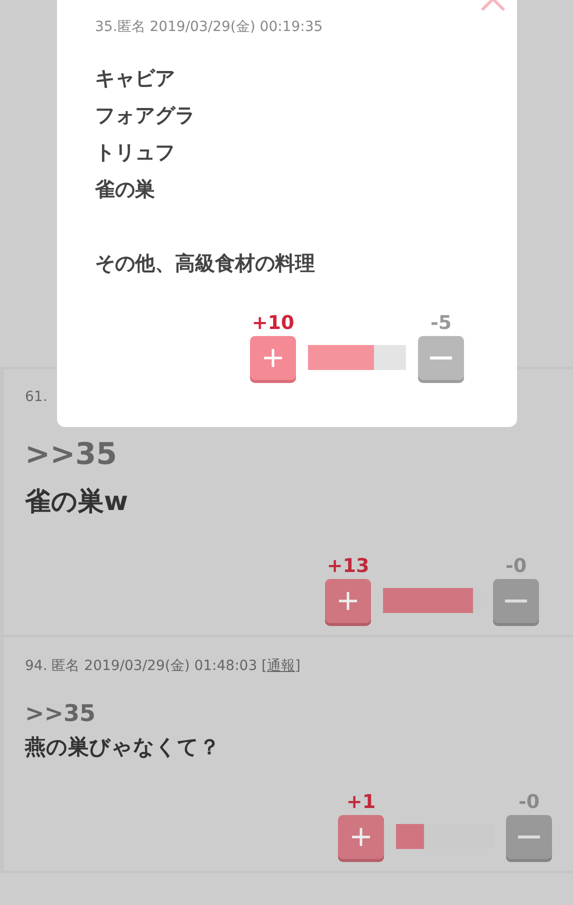  I want to click on post-header: 94. 匿名 2019/03/29(金) 01:48:03 [通報], so click(163, 666).